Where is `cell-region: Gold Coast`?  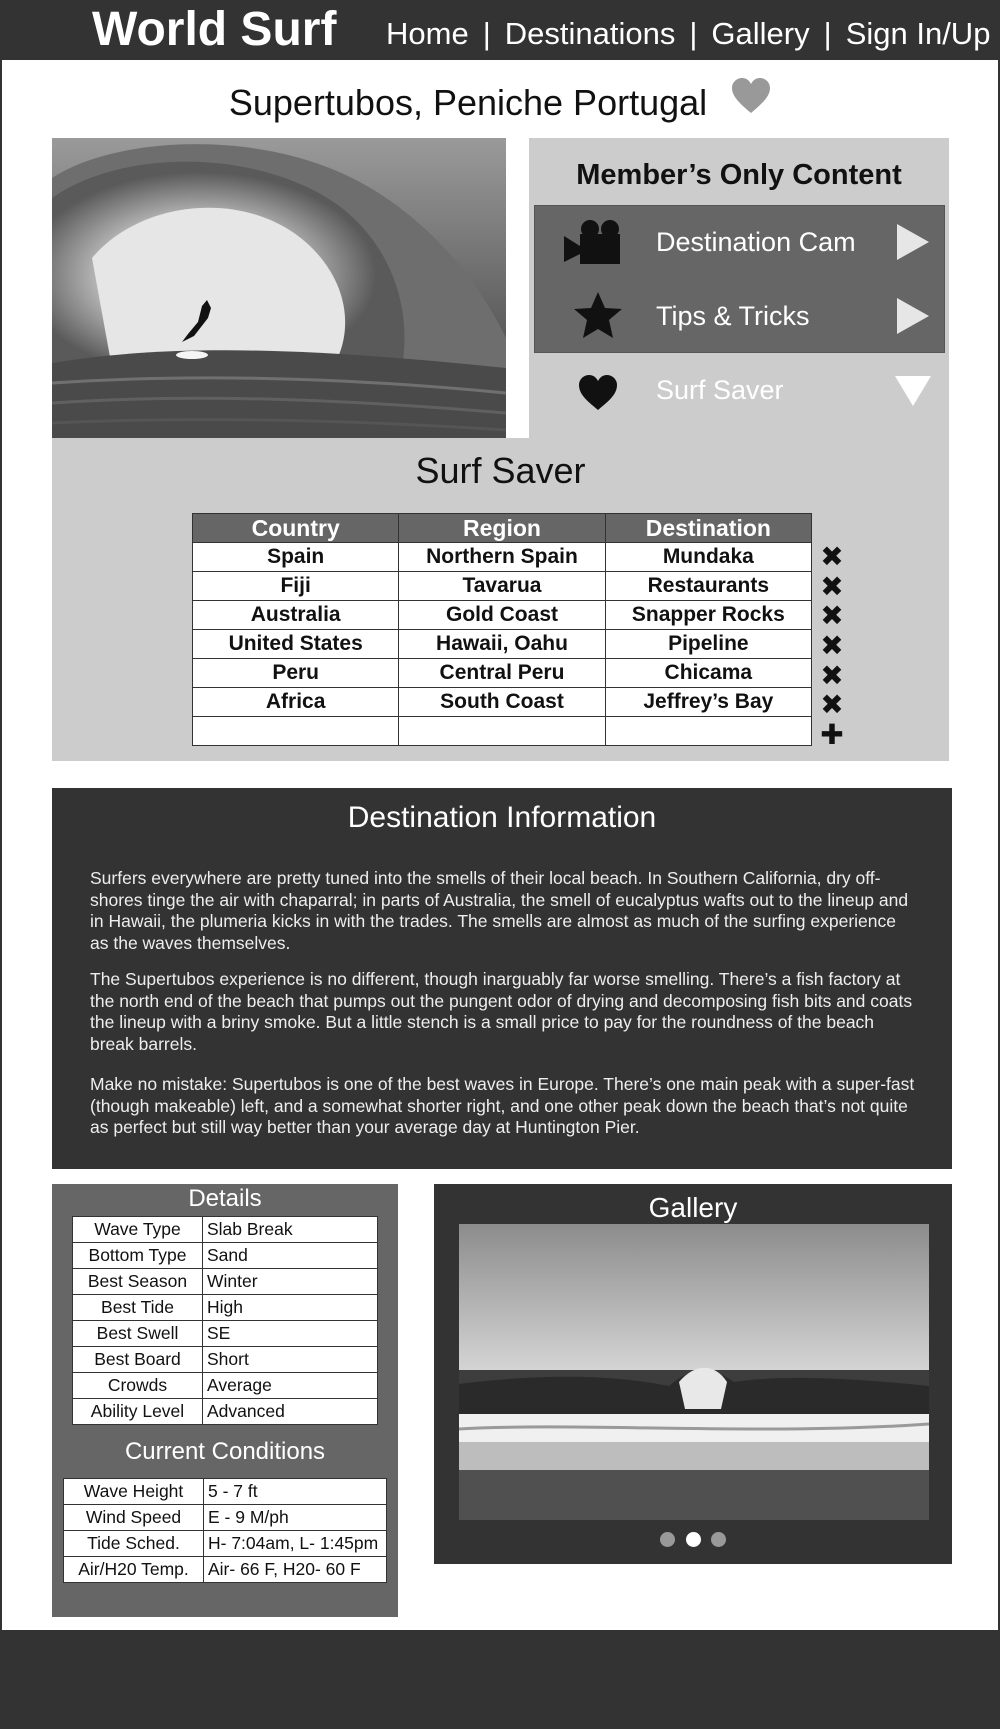 cell-region: Gold Coast is located at coordinates (502, 615).